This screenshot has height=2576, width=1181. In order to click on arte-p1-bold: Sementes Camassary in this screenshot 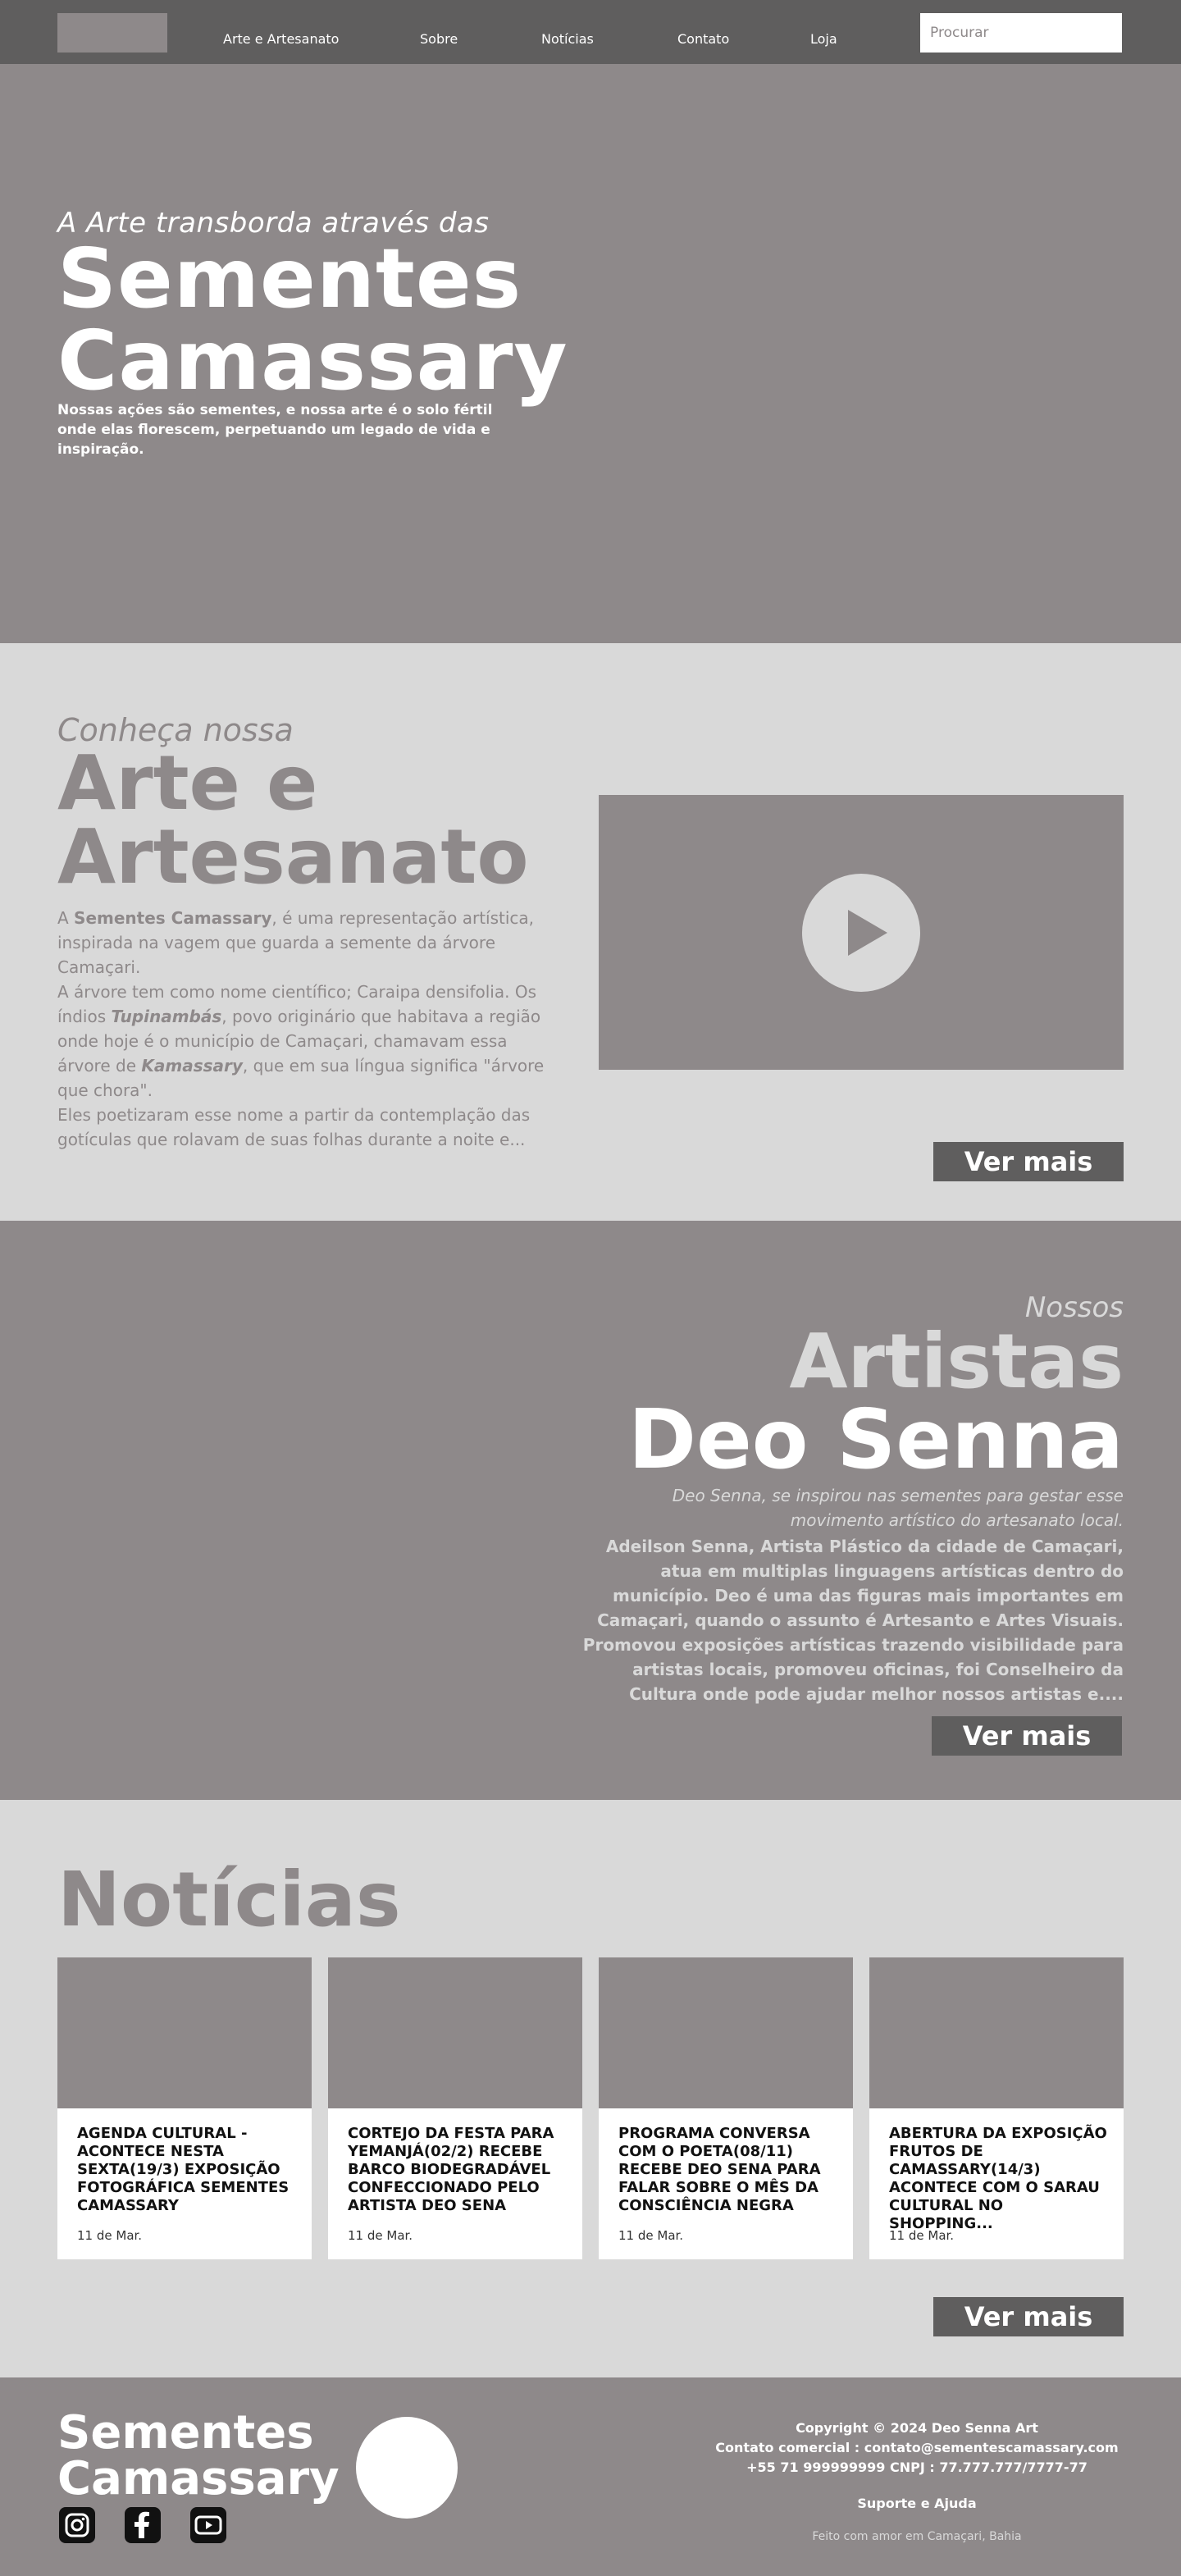, I will do `click(173, 918)`.